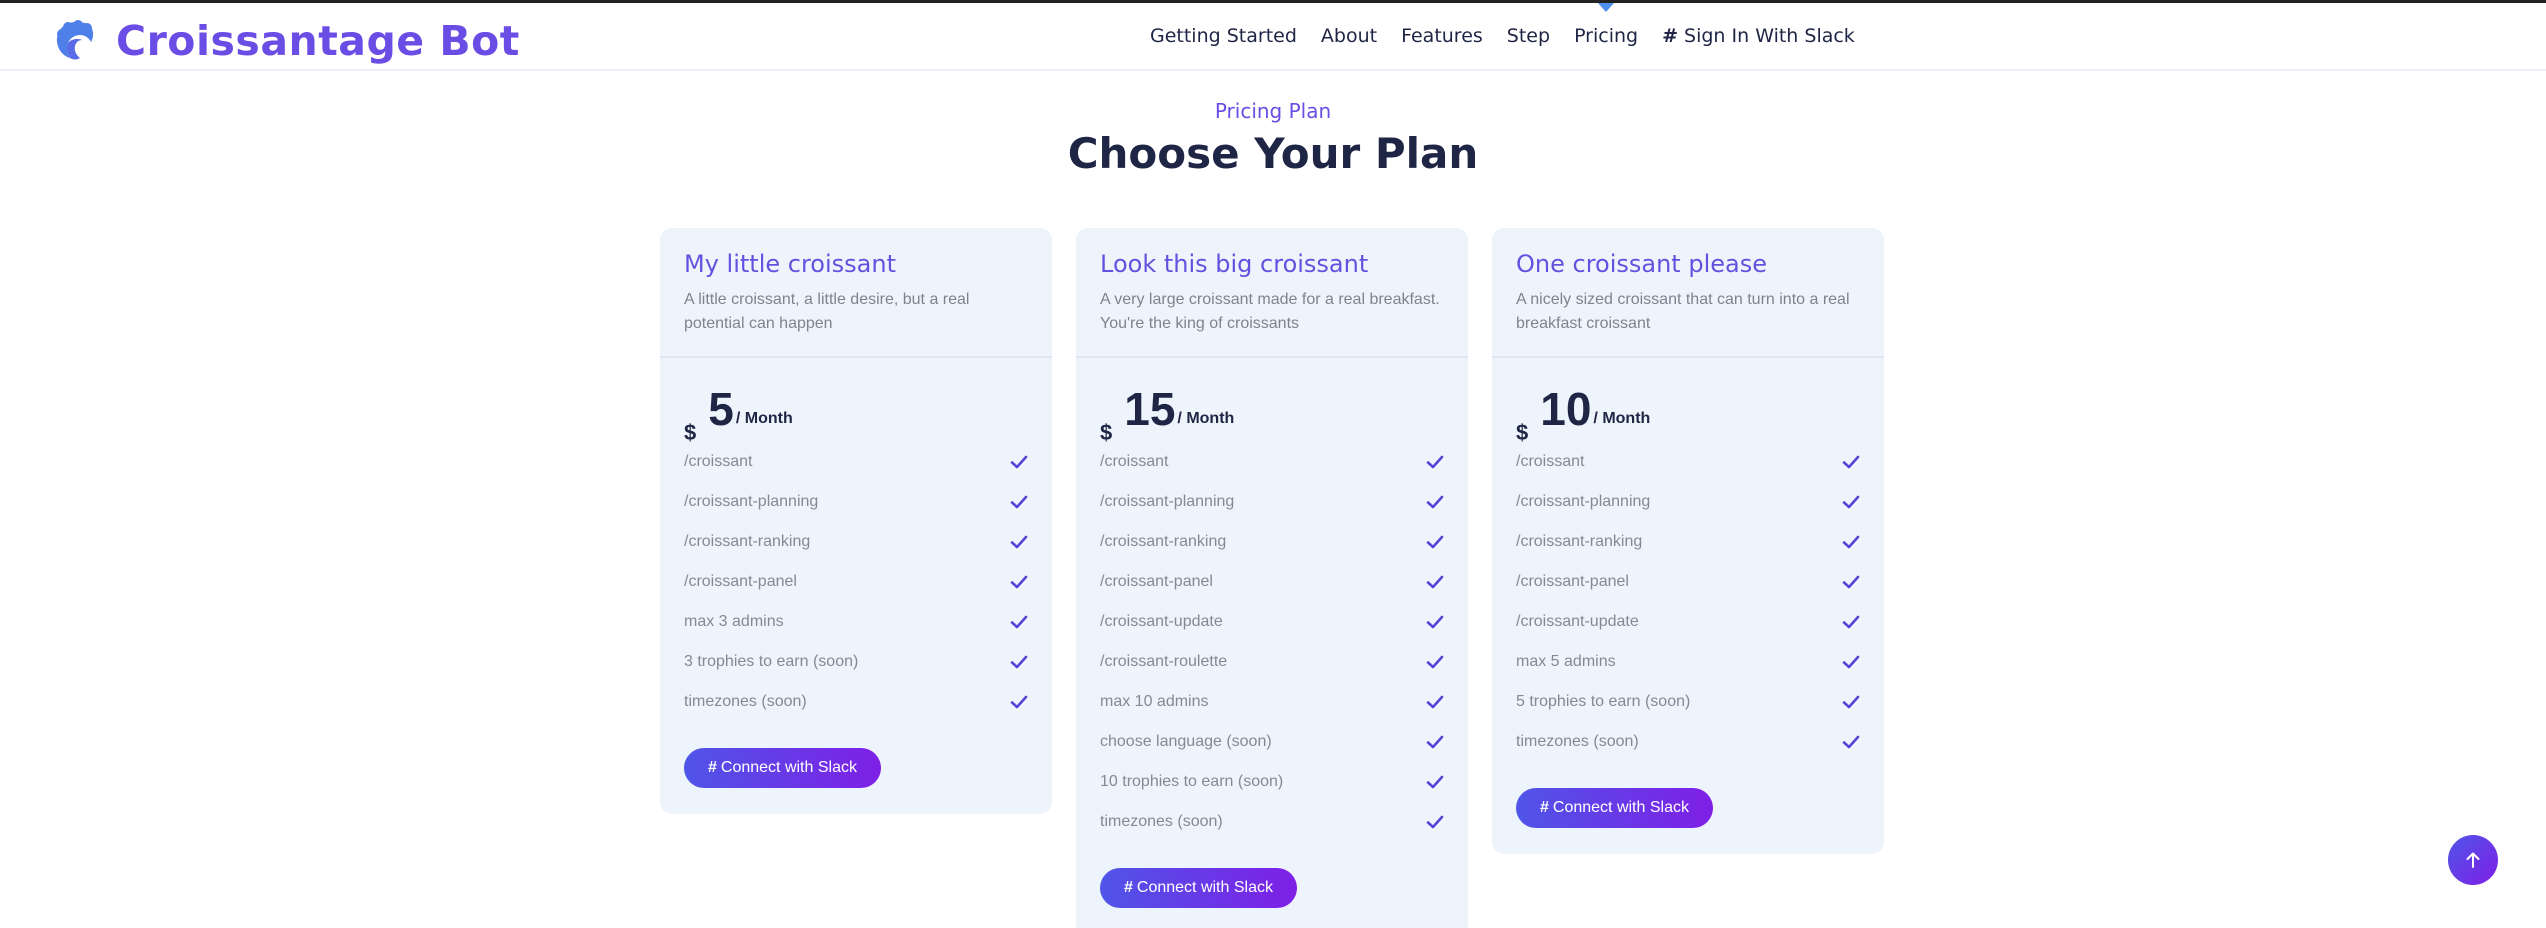 This screenshot has height=928, width=2546. What do you see at coordinates (1606, 7) in the screenshot?
I see `active-nav-indicator` at bounding box center [1606, 7].